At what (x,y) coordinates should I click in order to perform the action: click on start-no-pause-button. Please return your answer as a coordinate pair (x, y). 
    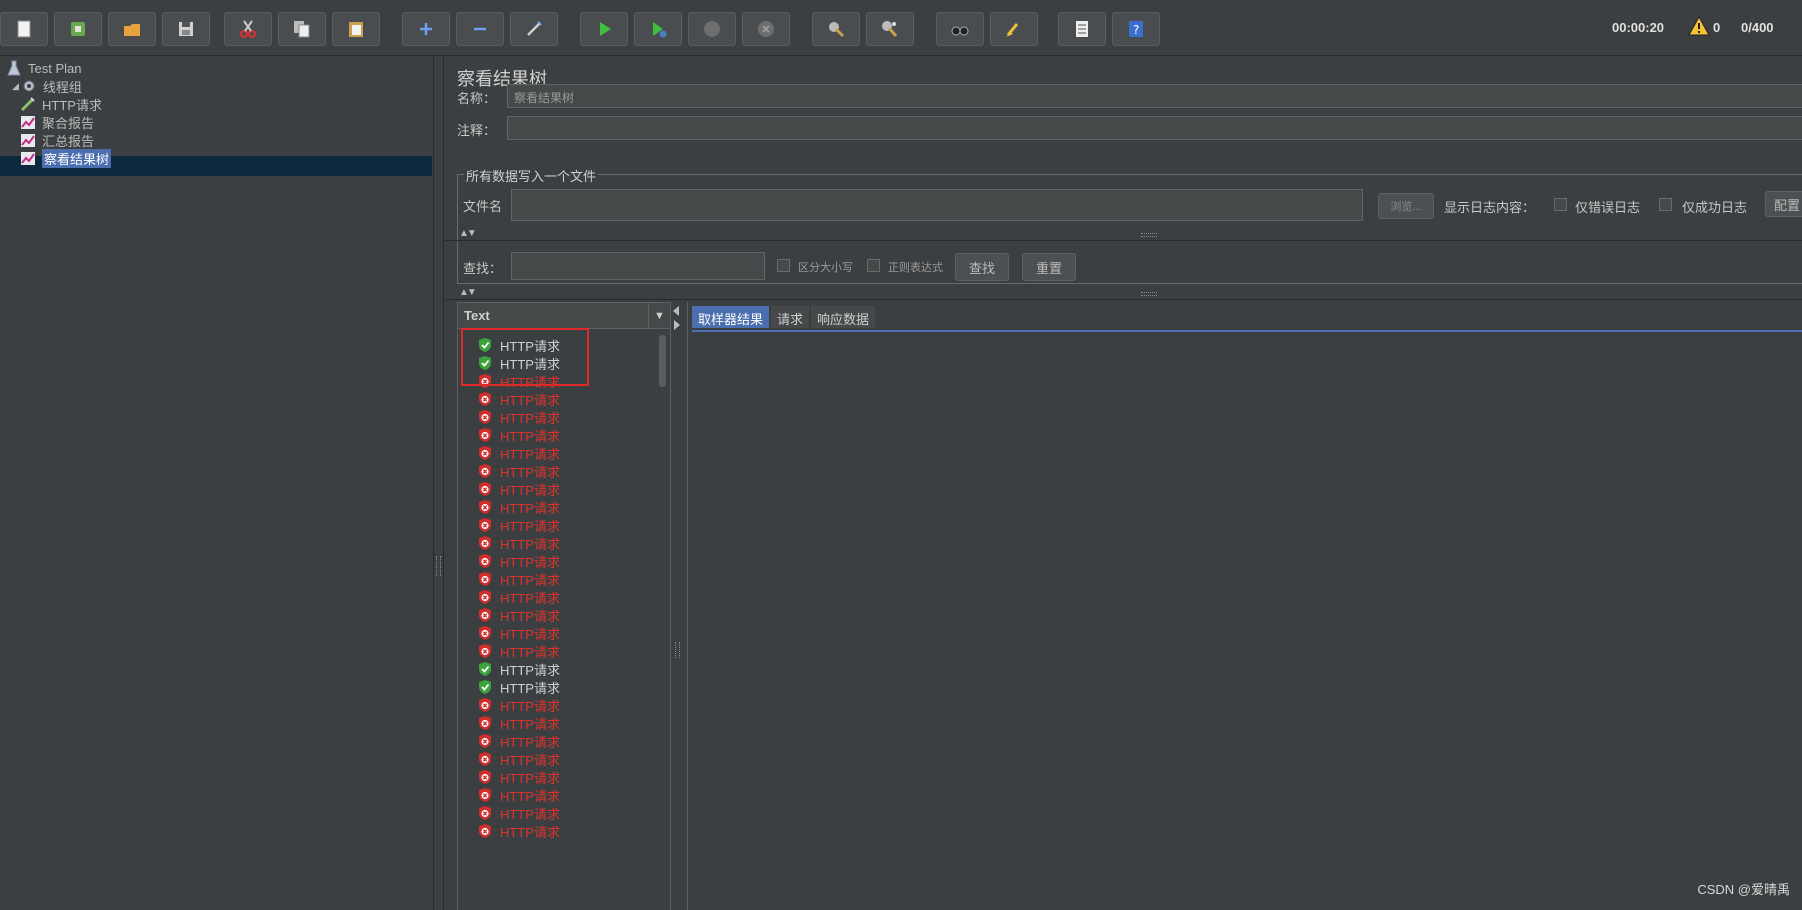
    Looking at the image, I should click on (658, 29).